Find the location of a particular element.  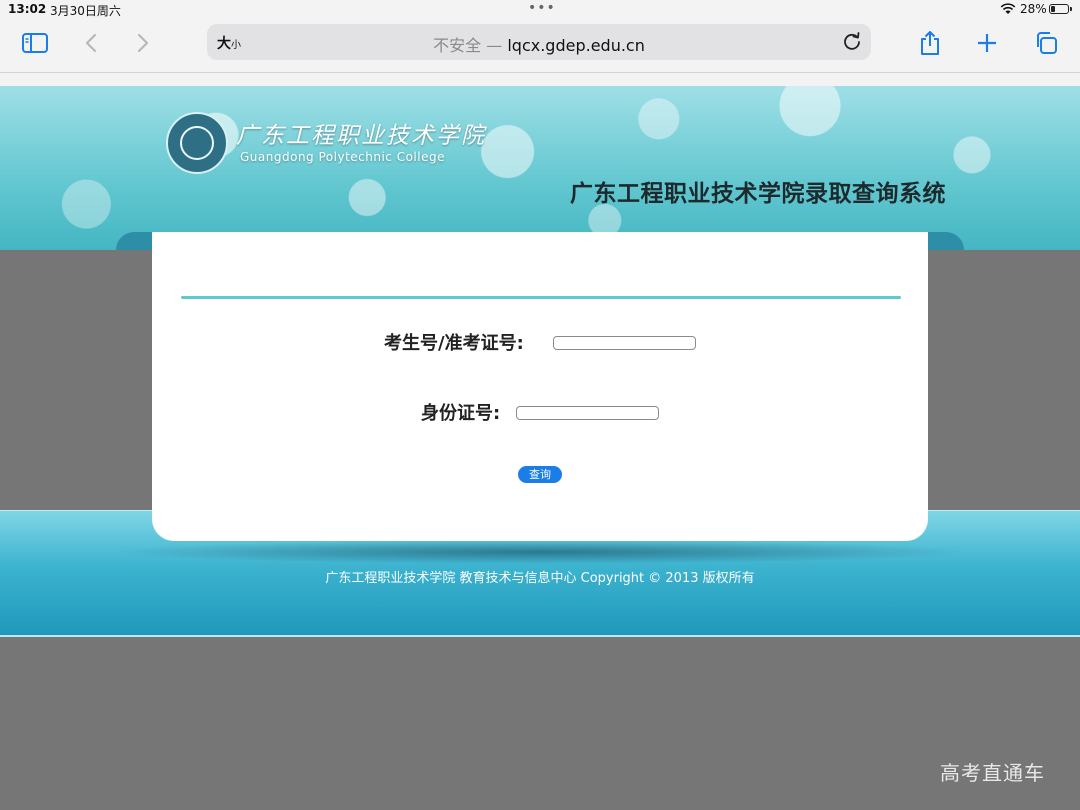

plus-icon is located at coordinates (987, 43).